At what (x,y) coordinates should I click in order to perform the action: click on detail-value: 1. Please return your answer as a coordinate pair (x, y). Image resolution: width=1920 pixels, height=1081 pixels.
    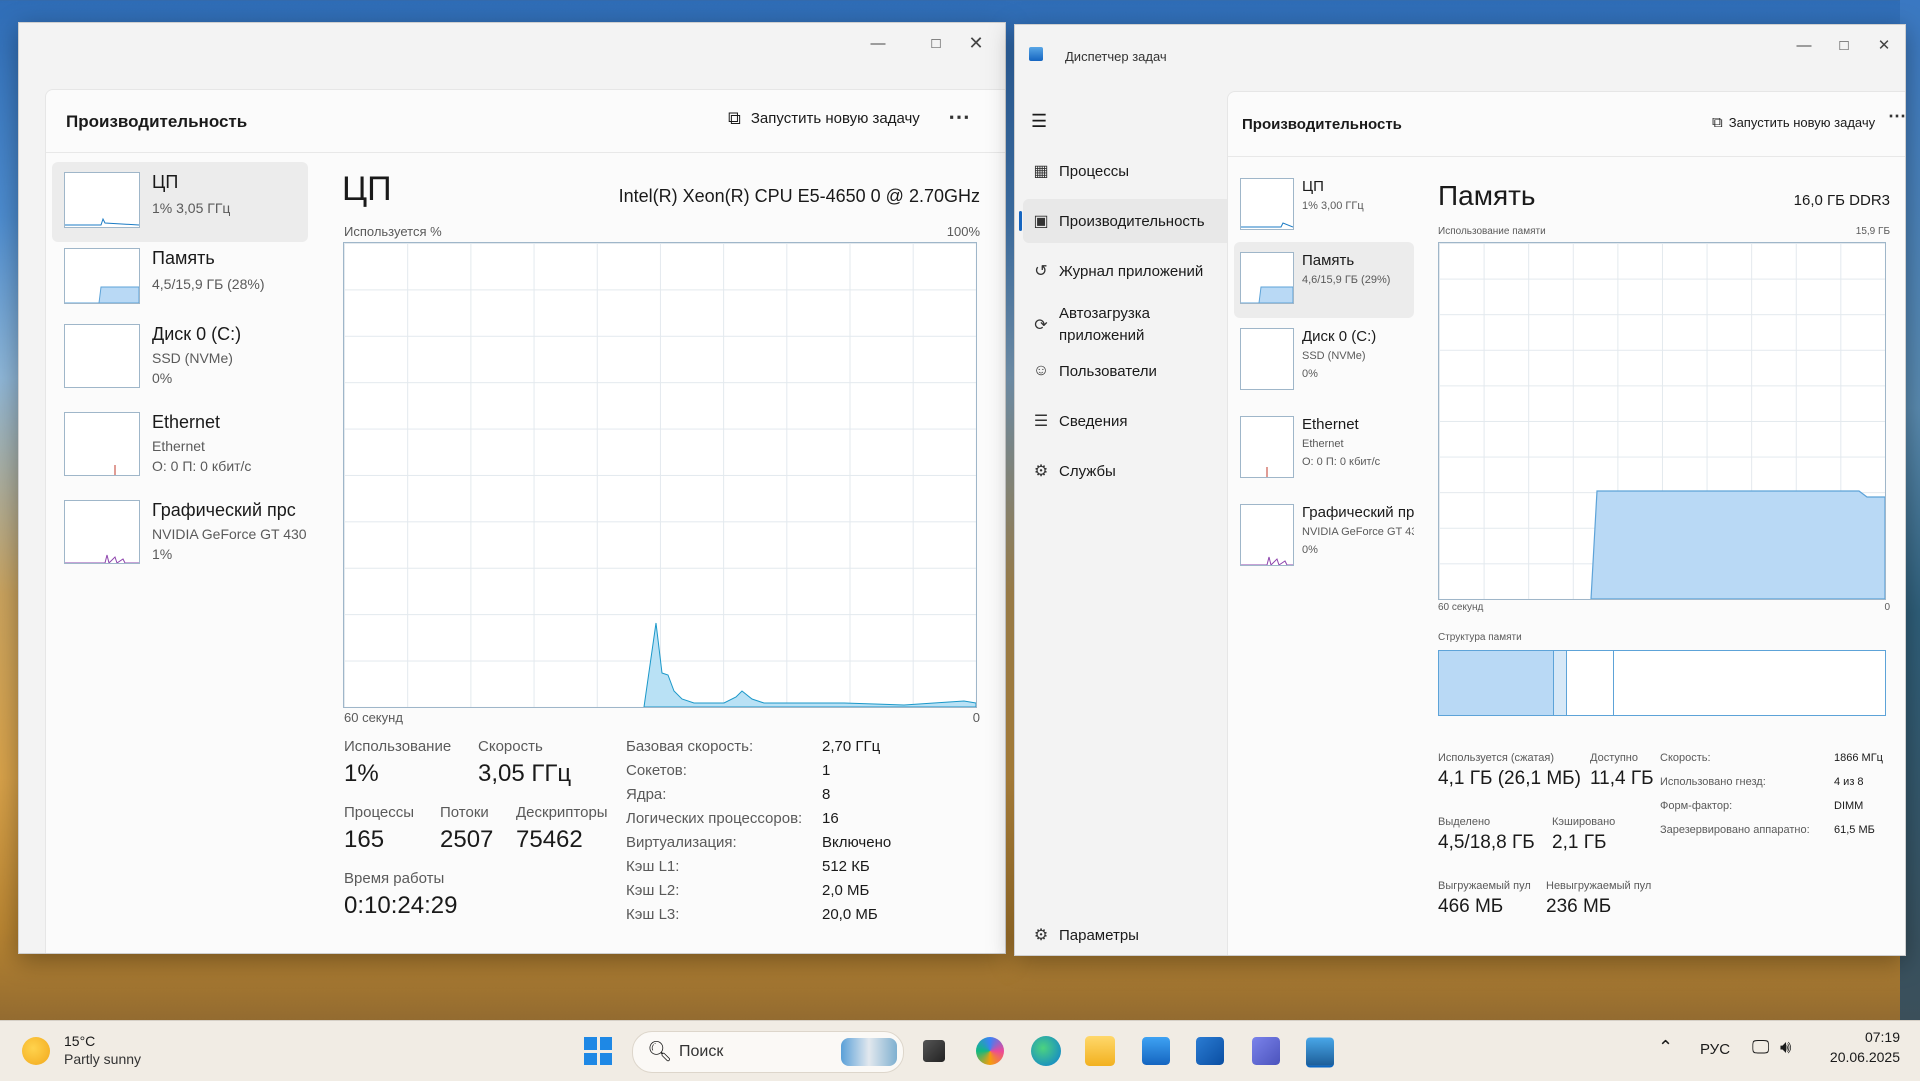
    Looking at the image, I should click on (826, 770).